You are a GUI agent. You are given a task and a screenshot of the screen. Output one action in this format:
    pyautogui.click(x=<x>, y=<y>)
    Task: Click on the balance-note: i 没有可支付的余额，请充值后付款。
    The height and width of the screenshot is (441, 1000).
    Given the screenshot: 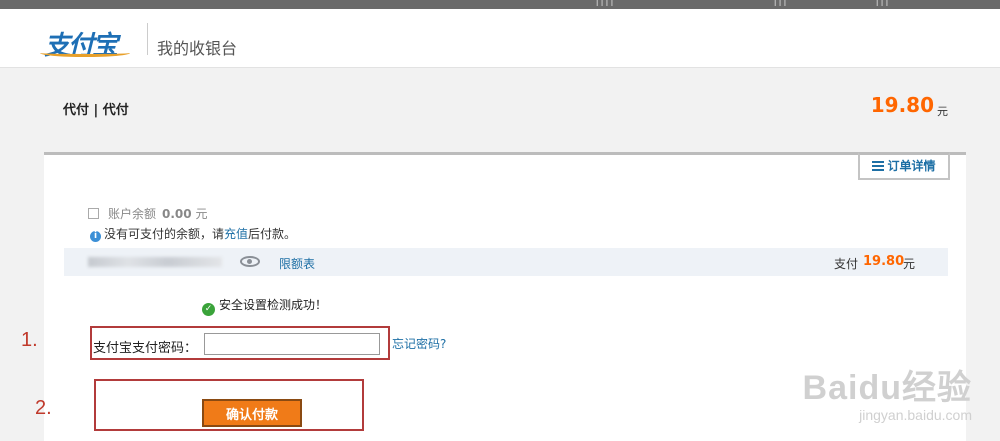 What is the action you would take?
    pyautogui.click(x=193, y=233)
    